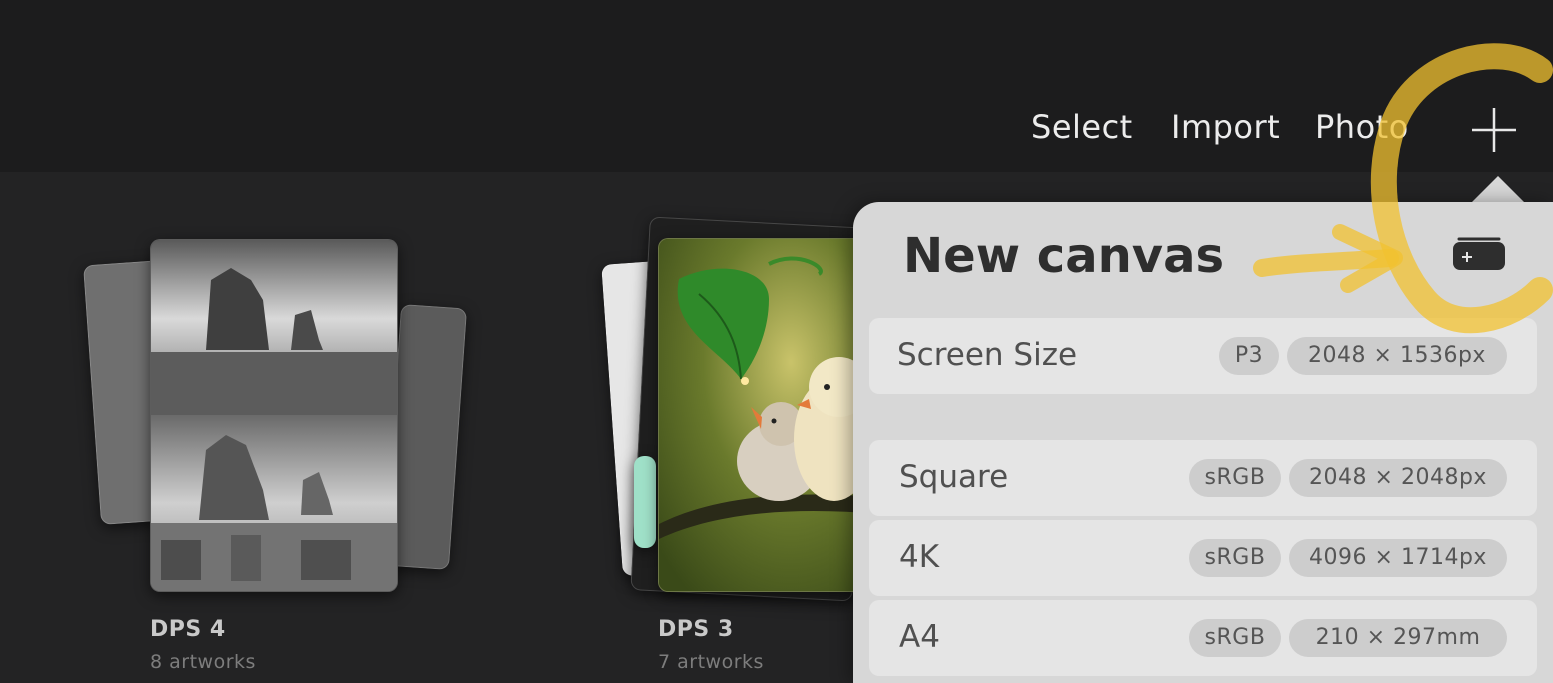 The height and width of the screenshot is (683, 1553). I want to click on new-canvas-button, so click(1494, 130).